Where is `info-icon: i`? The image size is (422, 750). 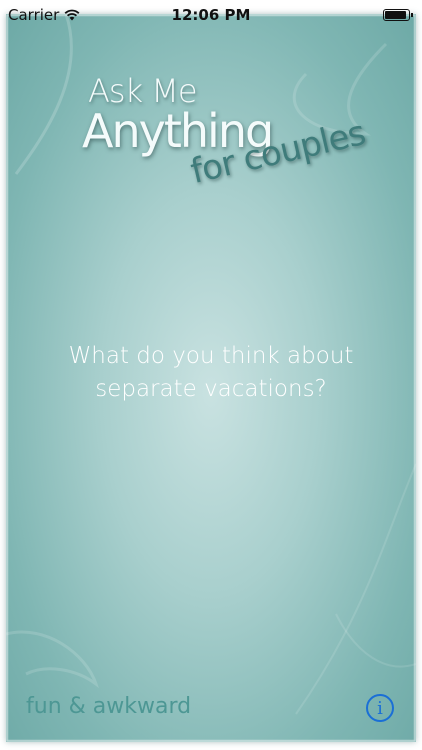
info-icon: i is located at coordinates (380, 708).